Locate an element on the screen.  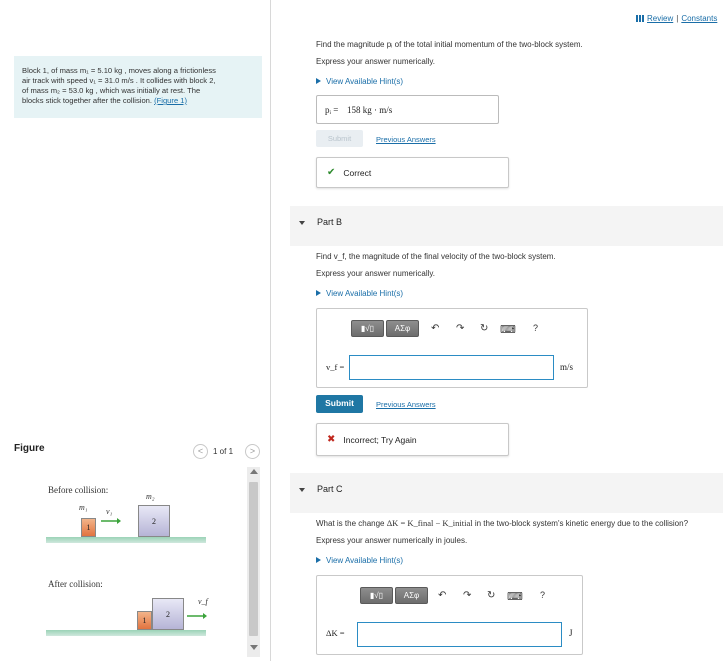
air-track-before is located at coordinates (126, 540).